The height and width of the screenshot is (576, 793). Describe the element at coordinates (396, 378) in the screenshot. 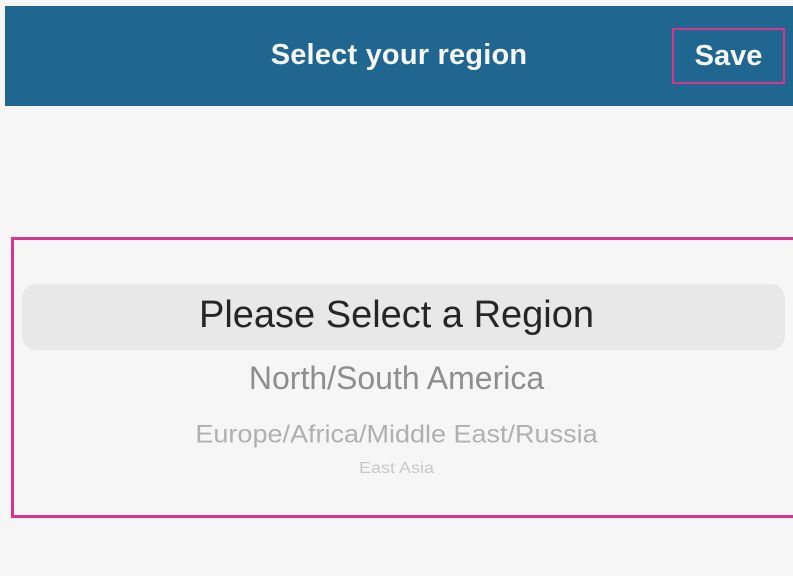

I see `picker-option-north-south-america: North/South America` at that location.